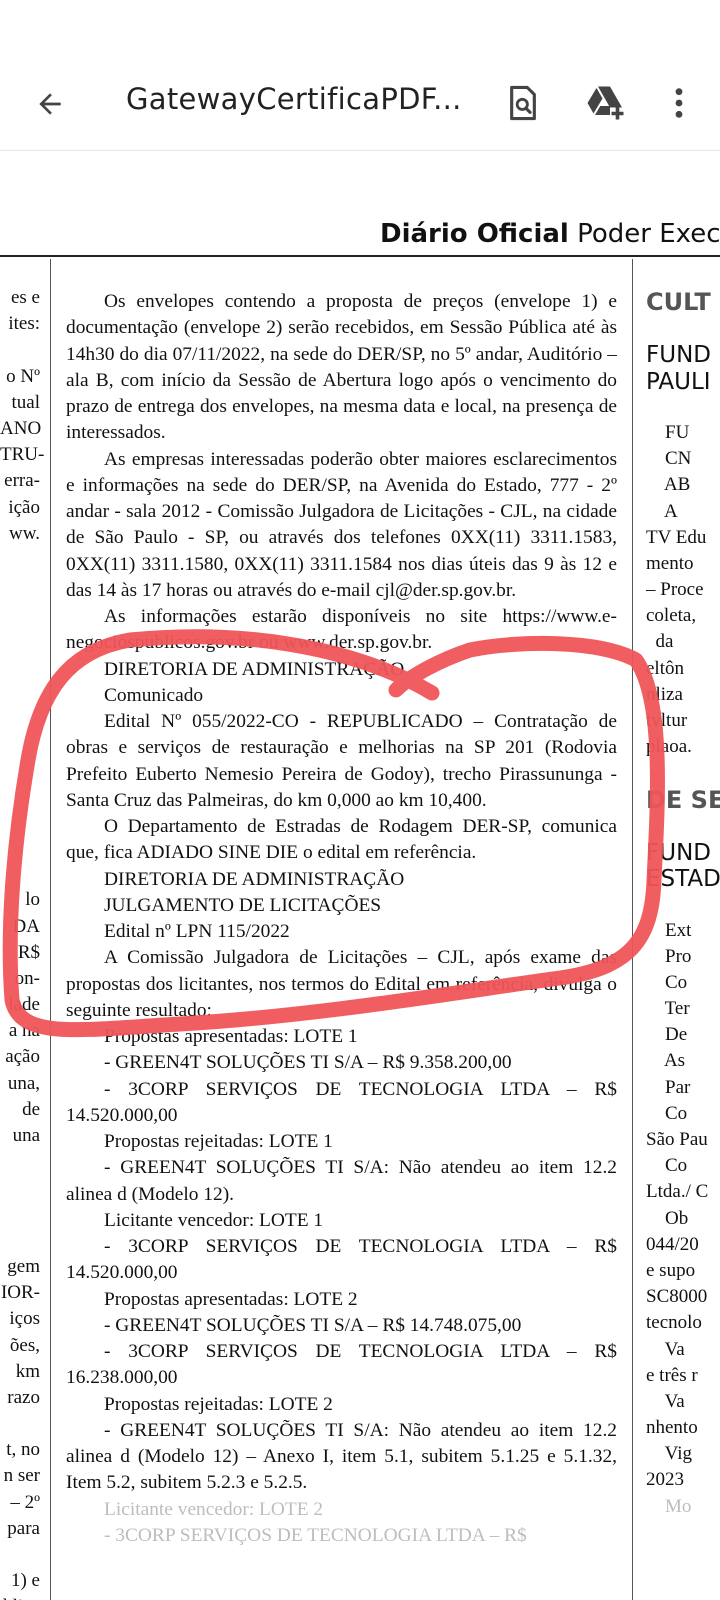 The width and height of the screenshot is (720, 1600). What do you see at coordinates (23, 1266) in the screenshot?
I see `left-fragment-line: gem` at bounding box center [23, 1266].